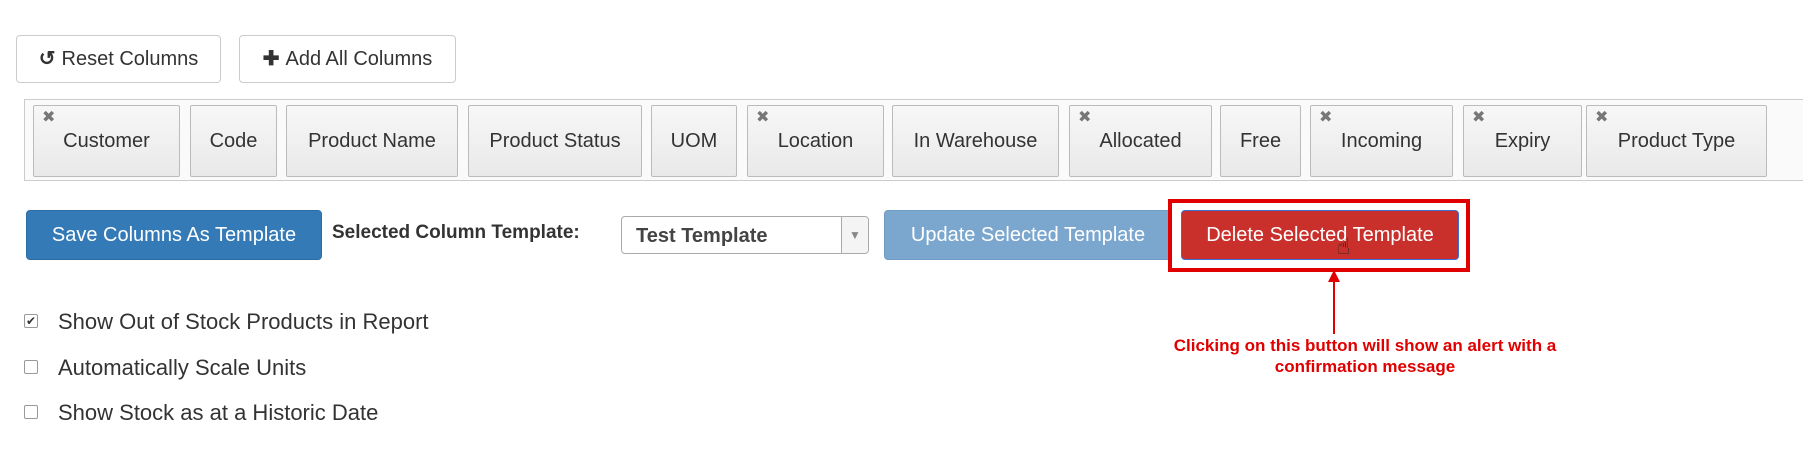  What do you see at coordinates (1334, 306) in the screenshot?
I see `annotation-arrow-line` at bounding box center [1334, 306].